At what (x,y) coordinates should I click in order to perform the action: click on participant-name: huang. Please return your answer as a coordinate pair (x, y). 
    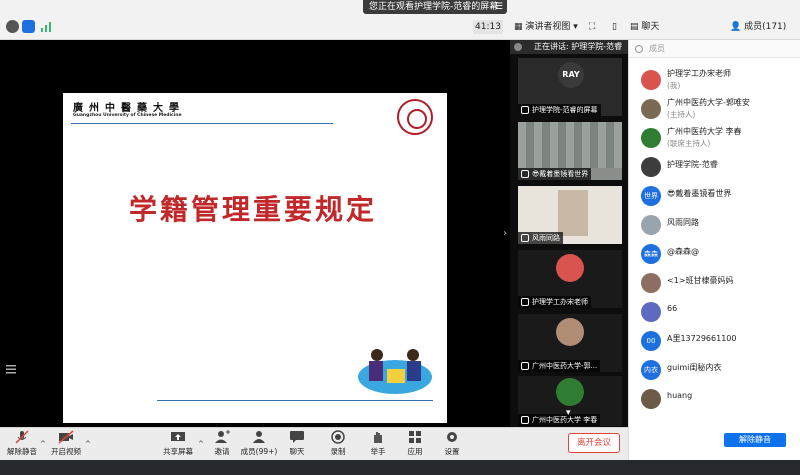
    Looking at the image, I should click on (680, 395).